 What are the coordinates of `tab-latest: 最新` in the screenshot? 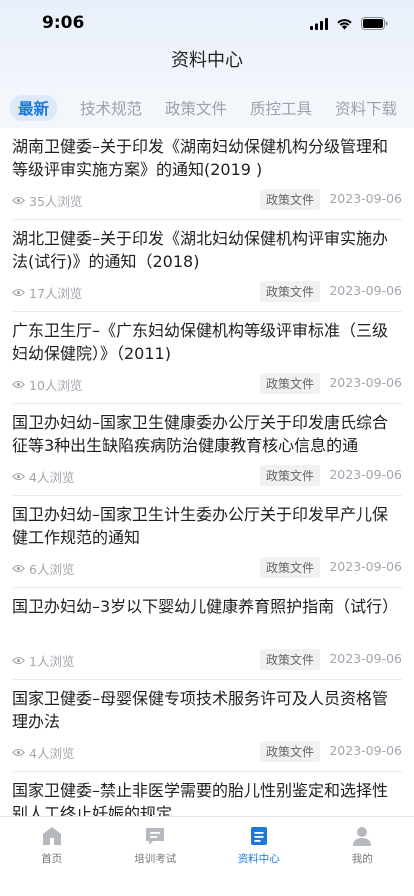 It's located at (34, 108).